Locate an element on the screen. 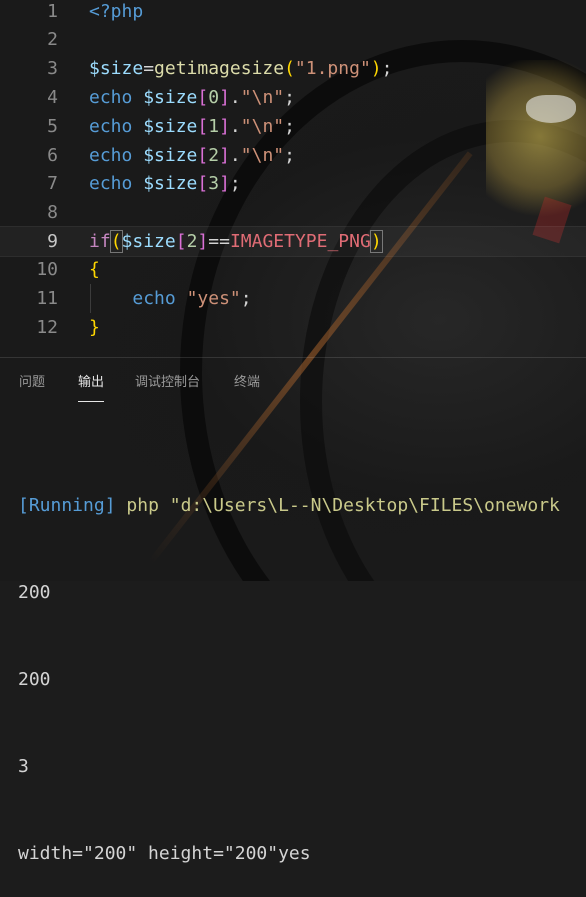 This screenshot has height=897, width=586. matched-paren: ) is located at coordinates (376, 241).